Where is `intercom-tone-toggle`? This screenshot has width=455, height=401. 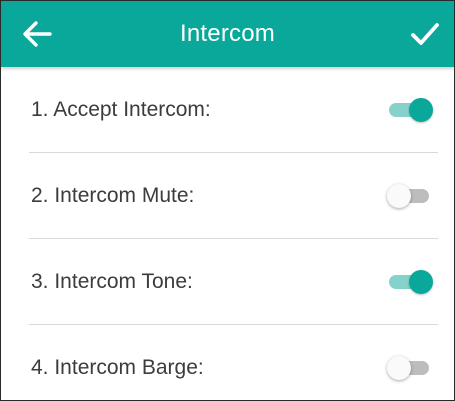 intercom-tone-toggle is located at coordinates (411, 282).